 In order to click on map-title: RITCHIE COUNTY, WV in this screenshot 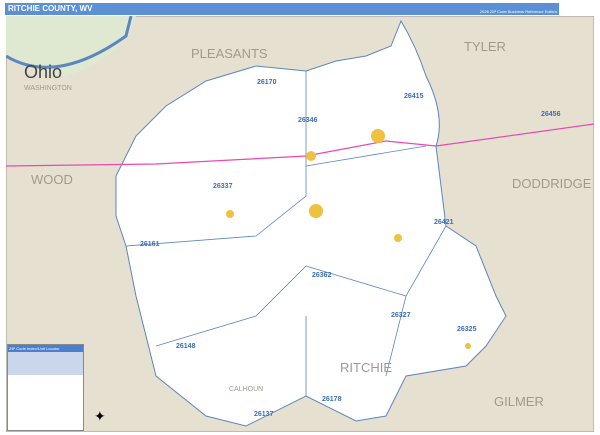, I will do `click(50, 8)`.